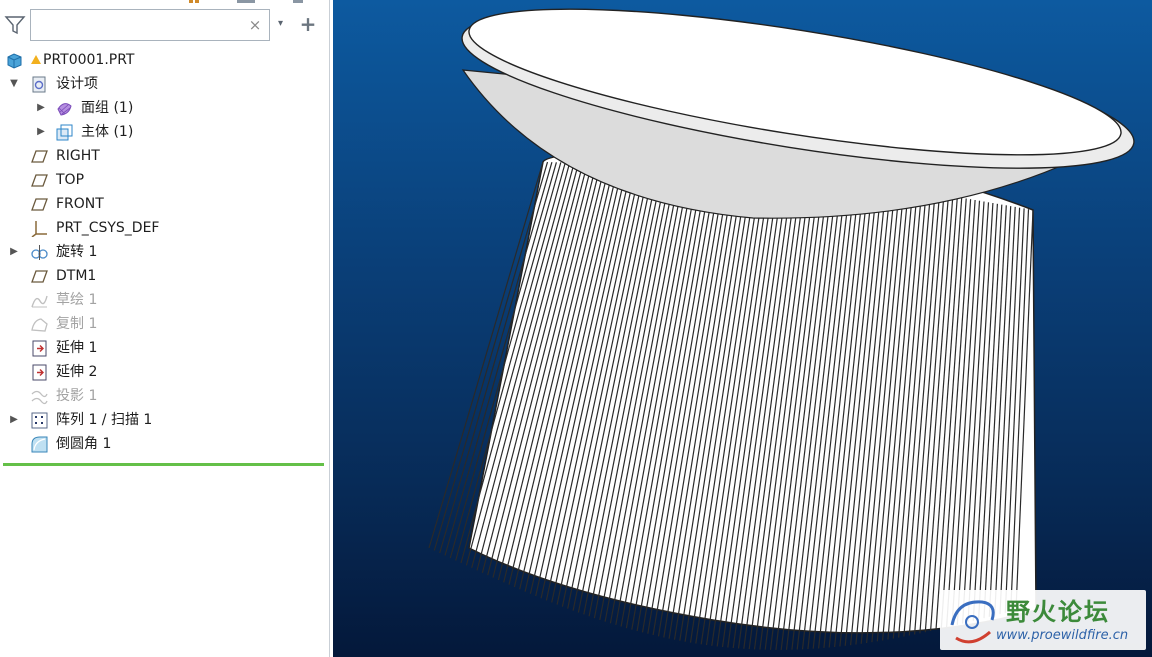  I want to click on design-items-icon, so click(39, 84).